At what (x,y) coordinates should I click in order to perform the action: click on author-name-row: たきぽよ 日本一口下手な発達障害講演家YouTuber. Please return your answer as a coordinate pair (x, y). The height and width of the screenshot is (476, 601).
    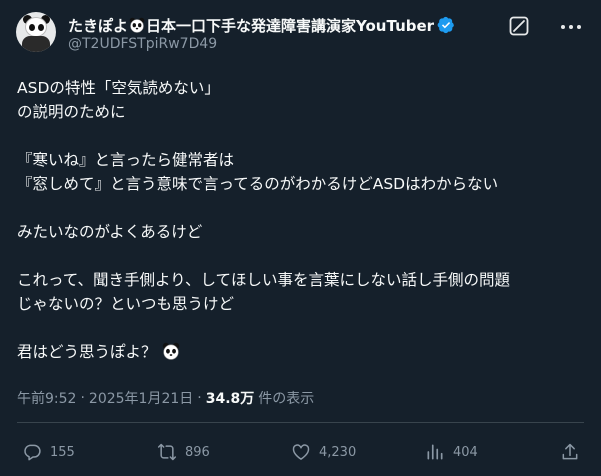
    Looking at the image, I should click on (261, 25).